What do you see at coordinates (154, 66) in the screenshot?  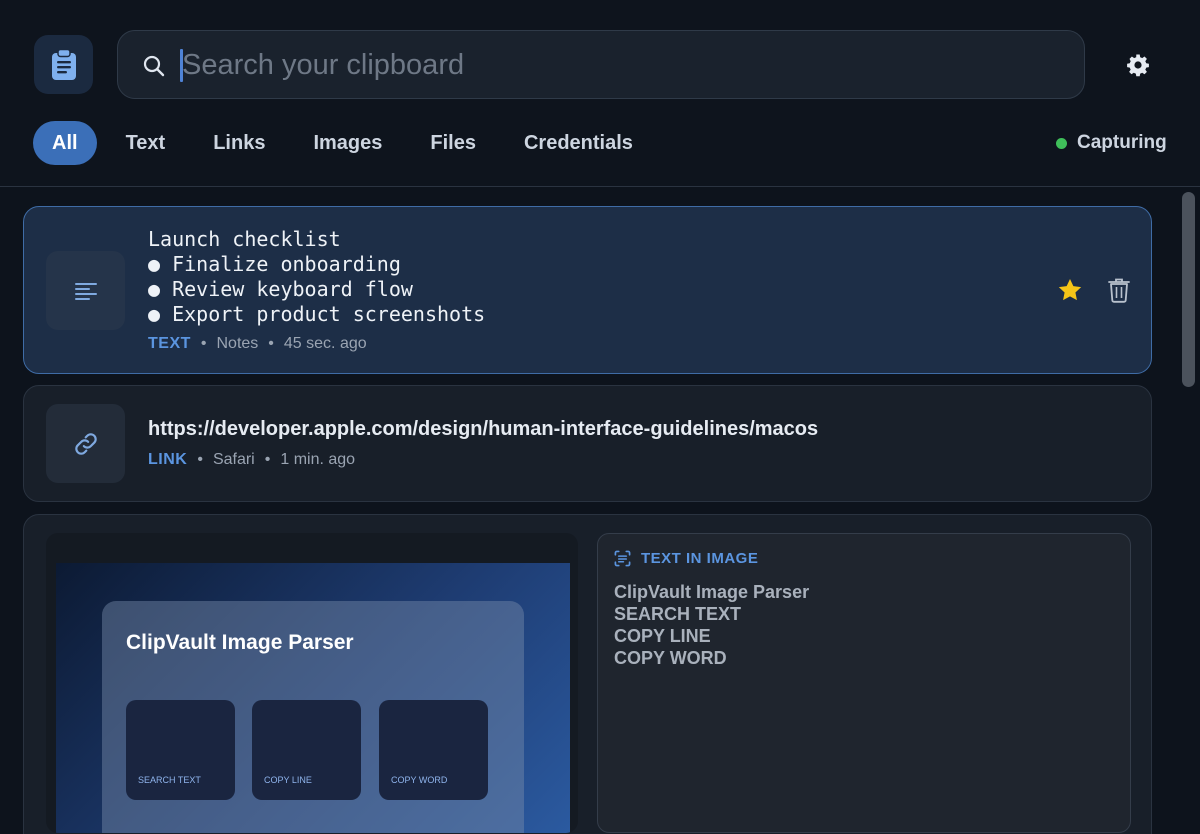 I see `search-icon` at bounding box center [154, 66].